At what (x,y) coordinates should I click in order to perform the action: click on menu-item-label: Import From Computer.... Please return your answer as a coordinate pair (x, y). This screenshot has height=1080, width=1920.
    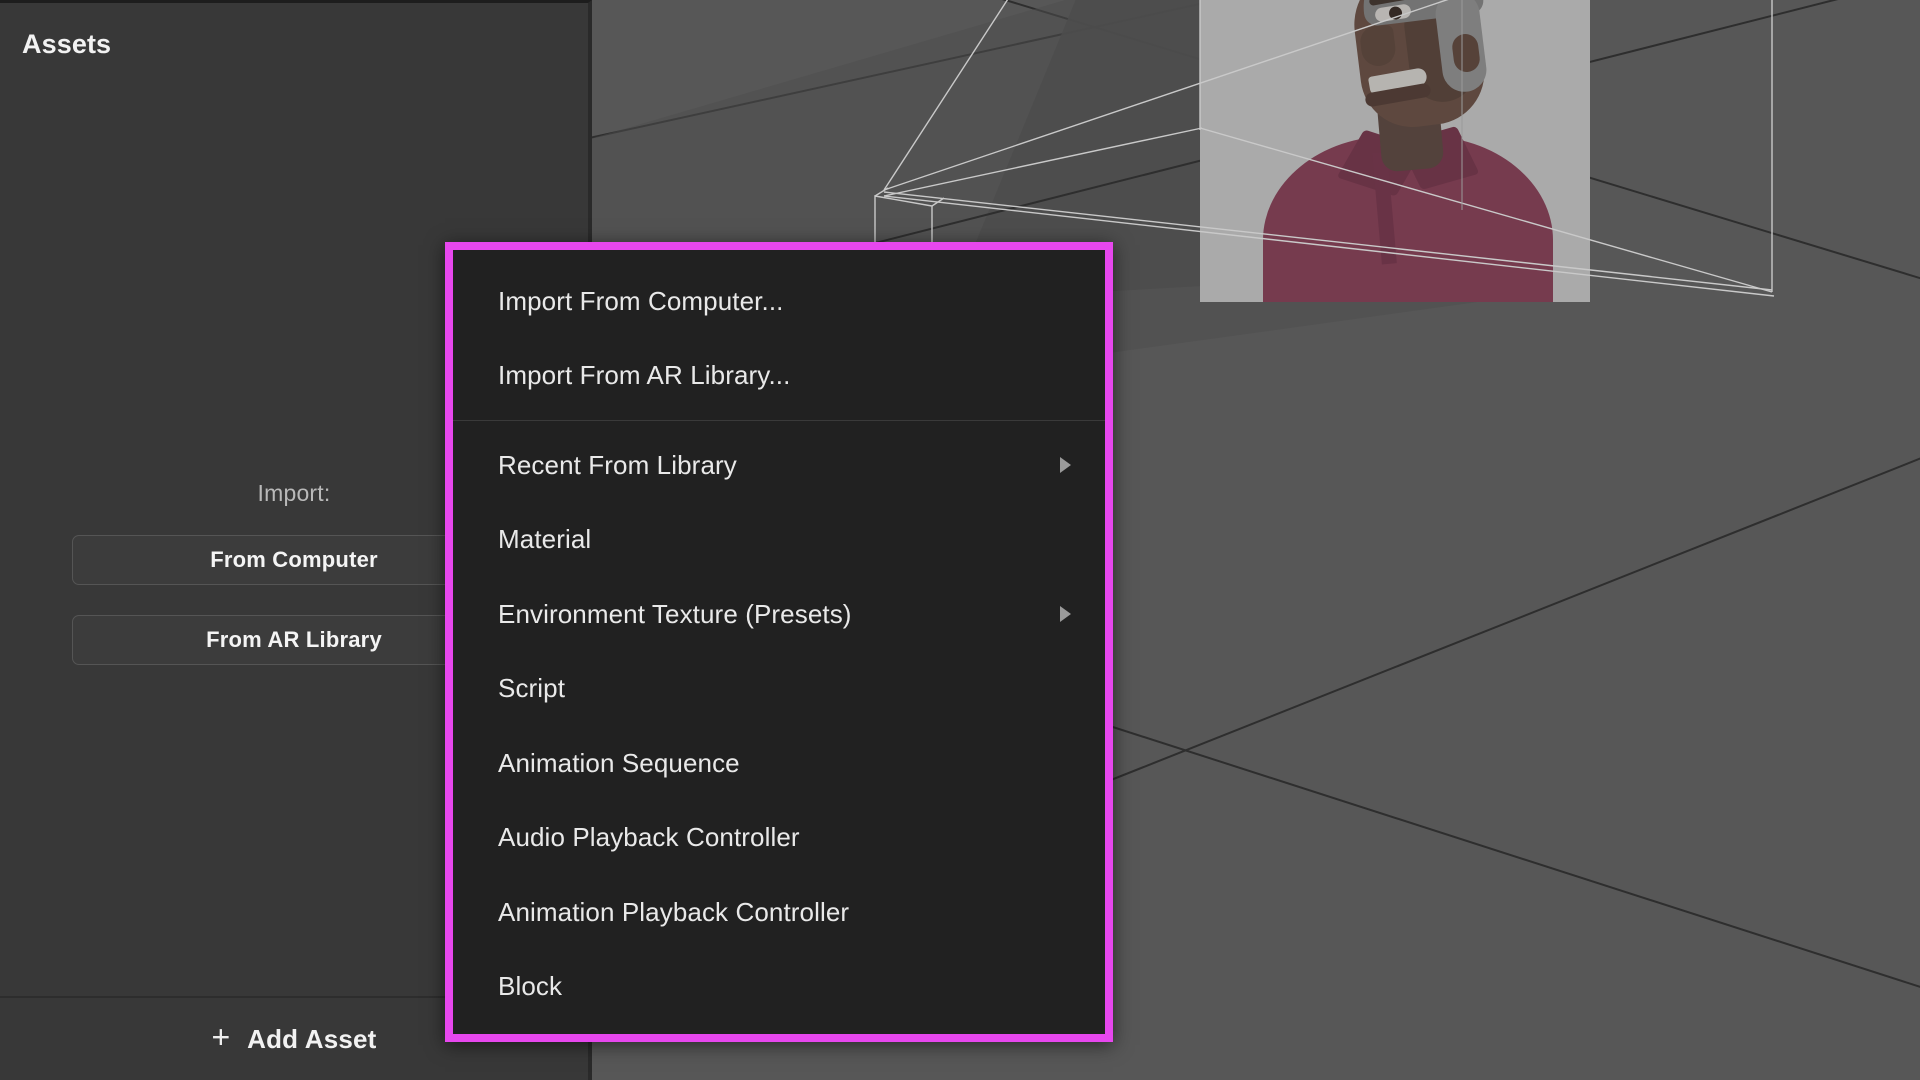
    Looking at the image, I should click on (641, 300).